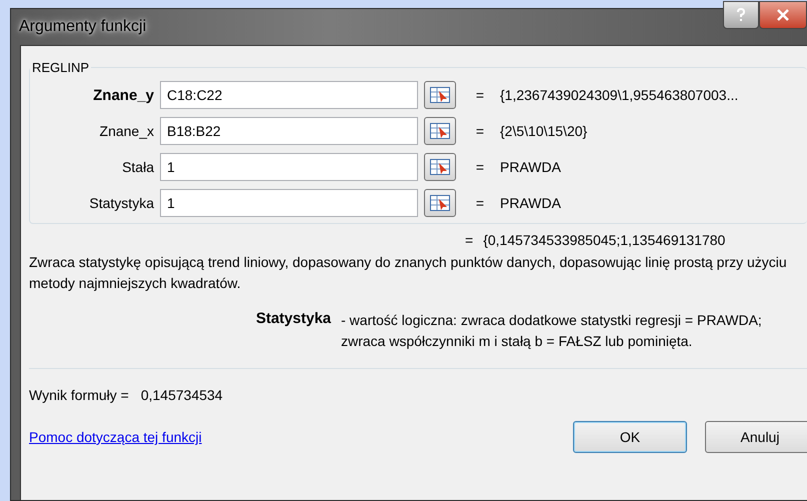  Describe the element at coordinates (630, 437) in the screenshot. I see `ok-button: OK` at that location.